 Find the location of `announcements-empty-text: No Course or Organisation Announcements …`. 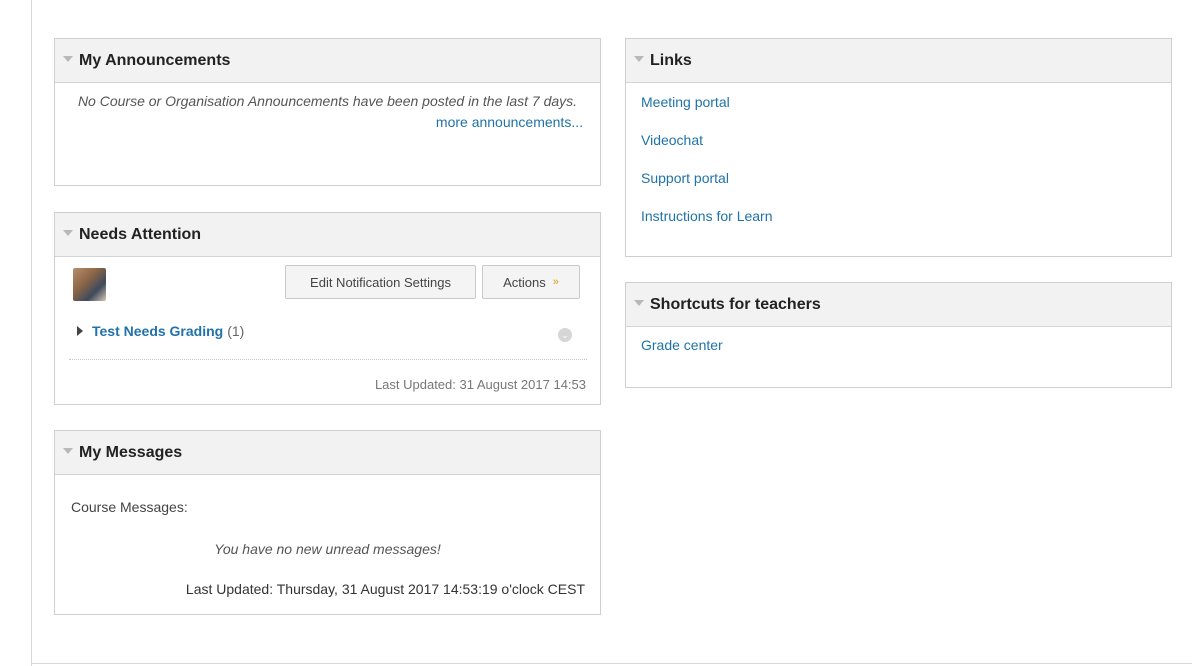

announcements-empty-text: No Course or Organisation Announcements … is located at coordinates (327, 101).